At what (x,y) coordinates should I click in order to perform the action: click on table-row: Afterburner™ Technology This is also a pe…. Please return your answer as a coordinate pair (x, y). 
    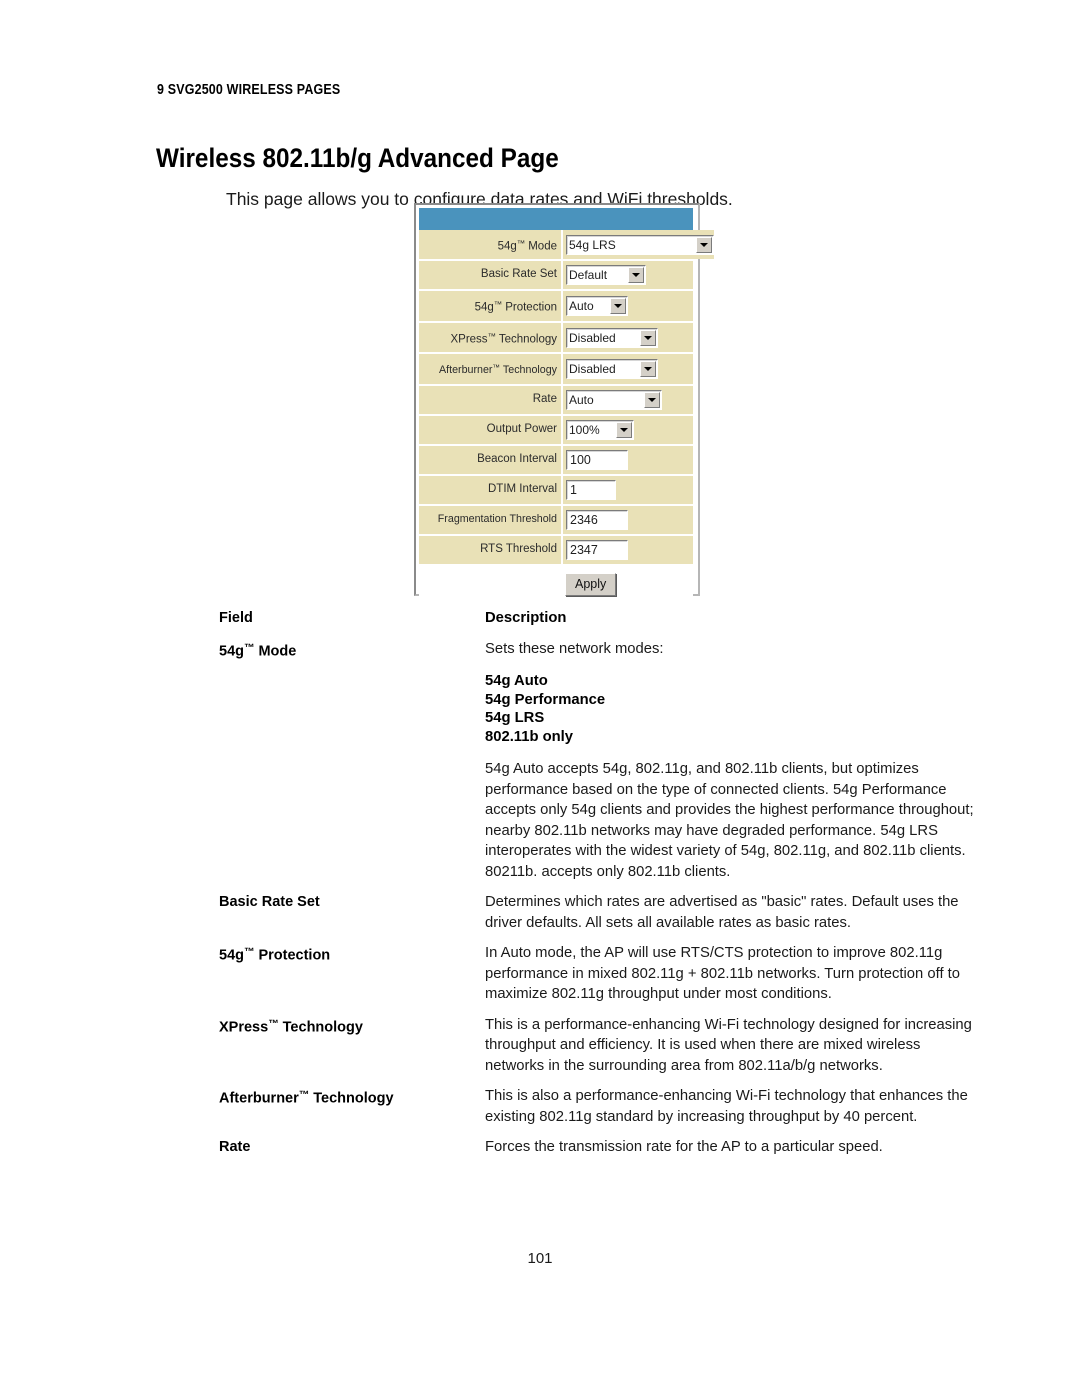
    Looking at the image, I should click on (600, 1106).